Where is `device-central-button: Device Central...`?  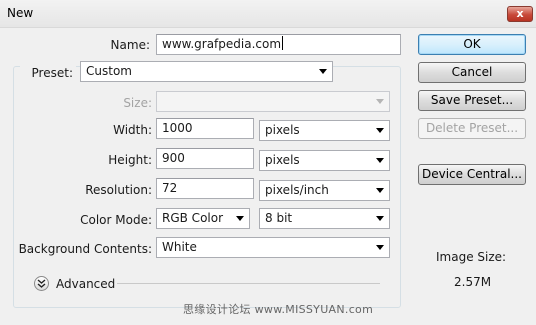 device-central-button: Device Central... is located at coordinates (472, 174).